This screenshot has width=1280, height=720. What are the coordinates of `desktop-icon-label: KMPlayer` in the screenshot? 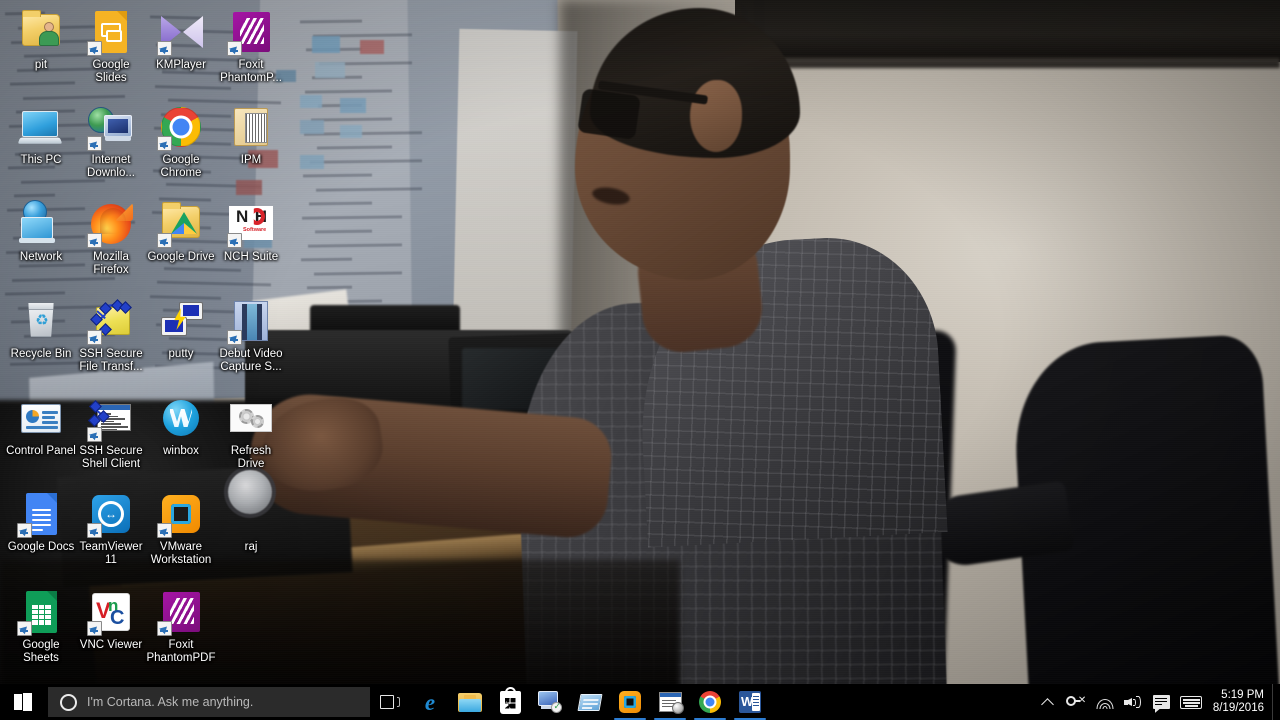 It's located at (181, 65).